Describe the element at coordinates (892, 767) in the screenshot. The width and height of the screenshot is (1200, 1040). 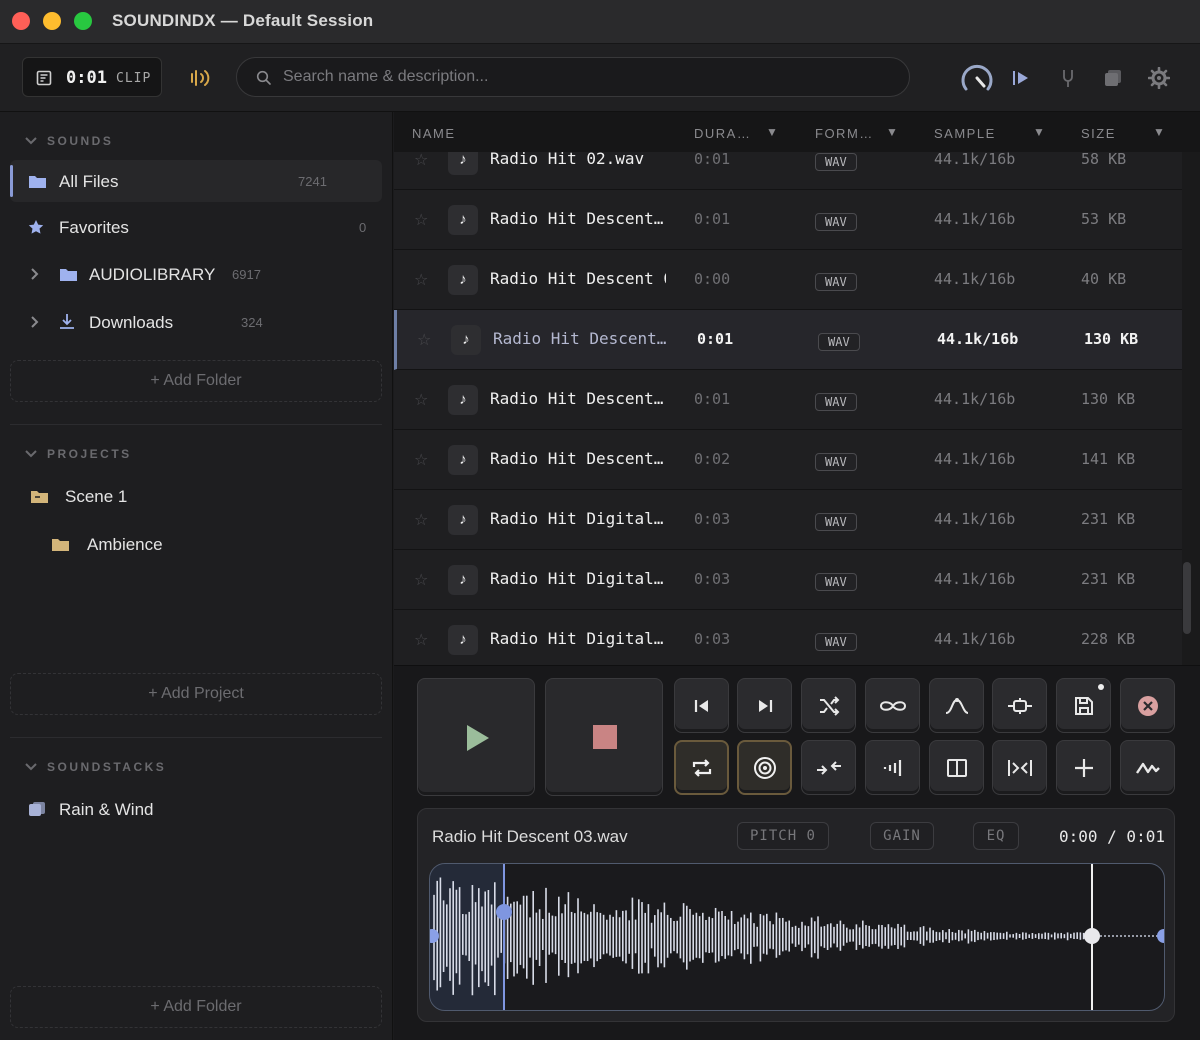
I see `levels-button` at that location.